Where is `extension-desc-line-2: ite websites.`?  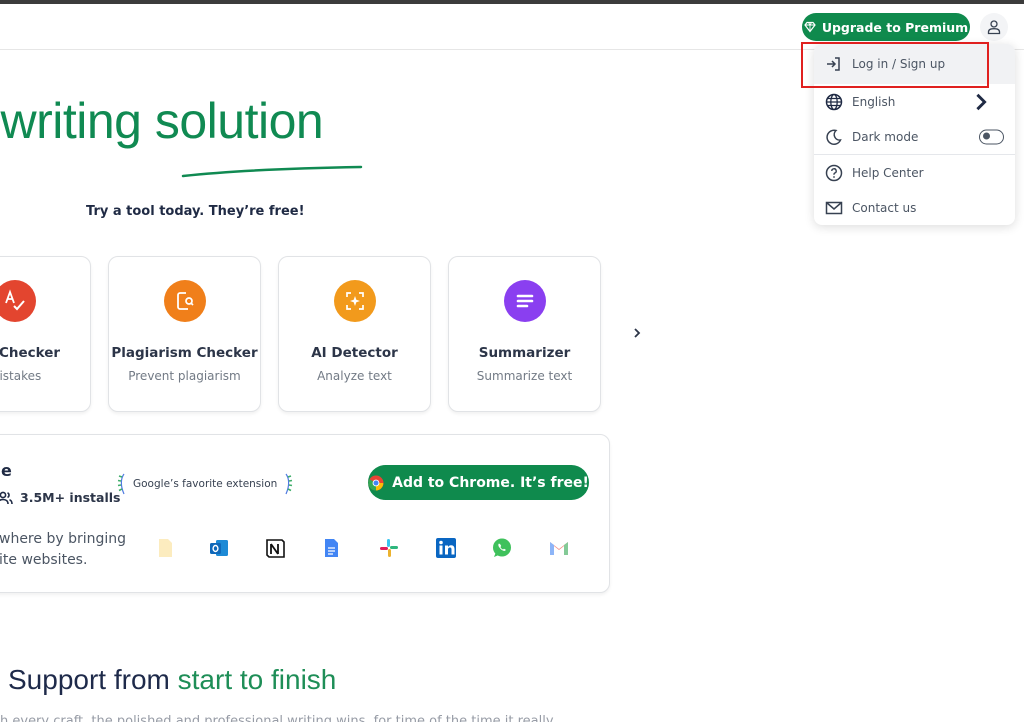 extension-desc-line-2: ite websites. is located at coordinates (44, 560).